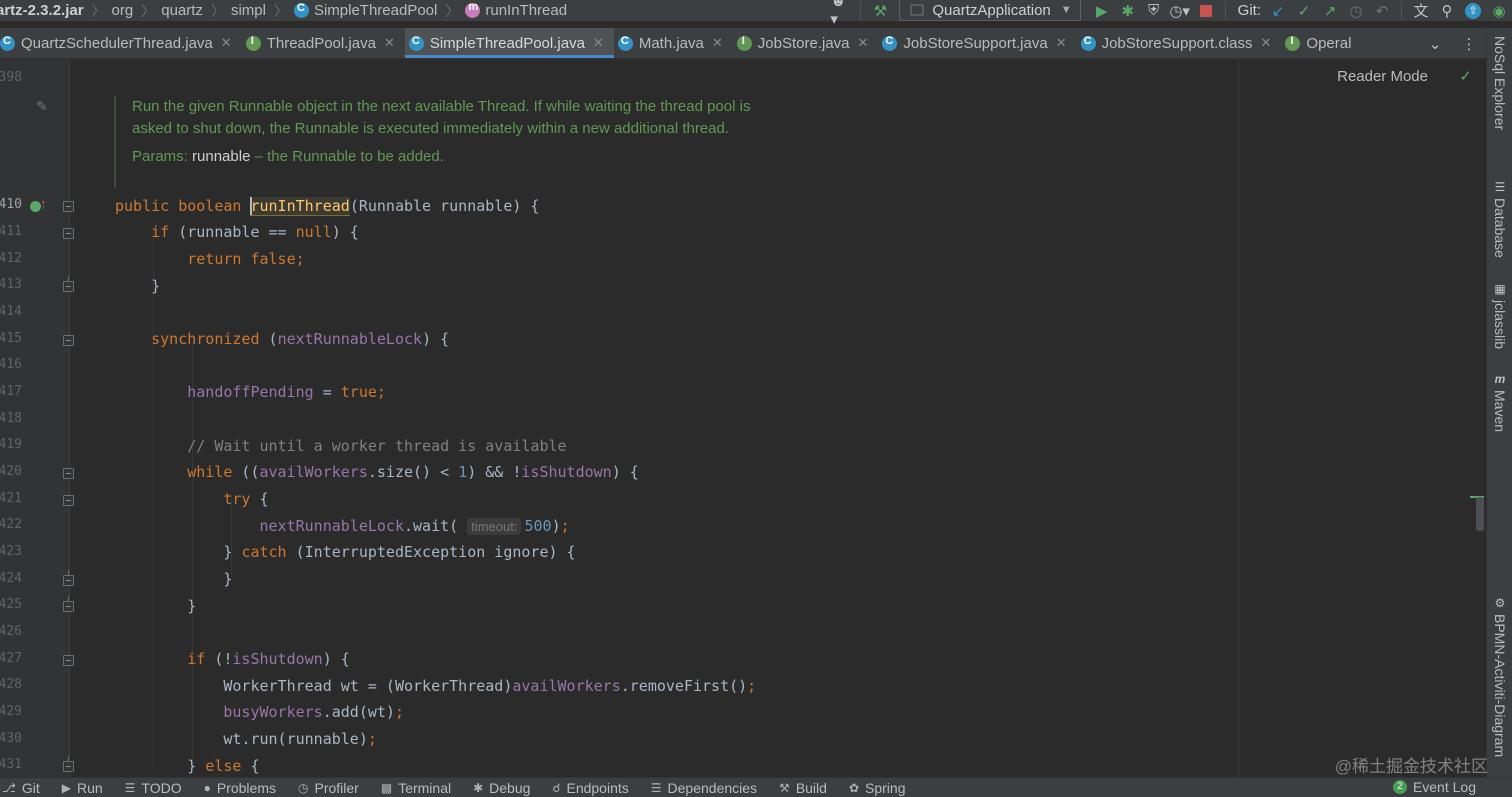 This screenshot has width=1512, height=797. What do you see at coordinates (590, 788) in the screenshot?
I see `tool-endpoints: ☌ Endpoints` at bounding box center [590, 788].